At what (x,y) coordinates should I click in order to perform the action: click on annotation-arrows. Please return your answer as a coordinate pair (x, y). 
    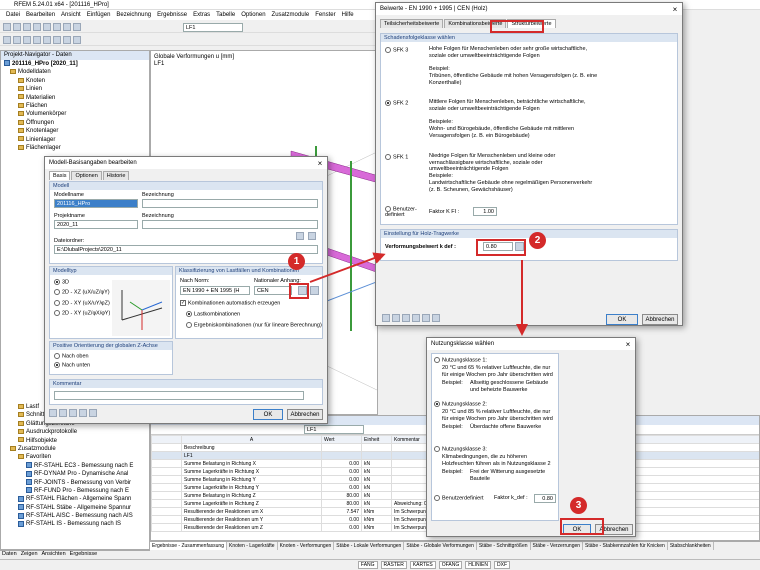
    Looking at the image, I should click on (418, 294).